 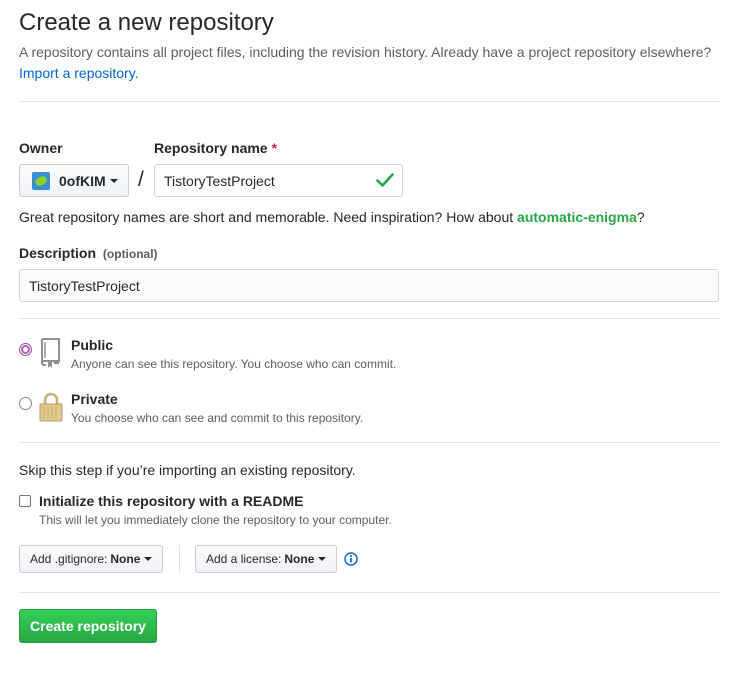 I want to click on owner-dropdown: 0ofKIM, so click(x=74, y=180).